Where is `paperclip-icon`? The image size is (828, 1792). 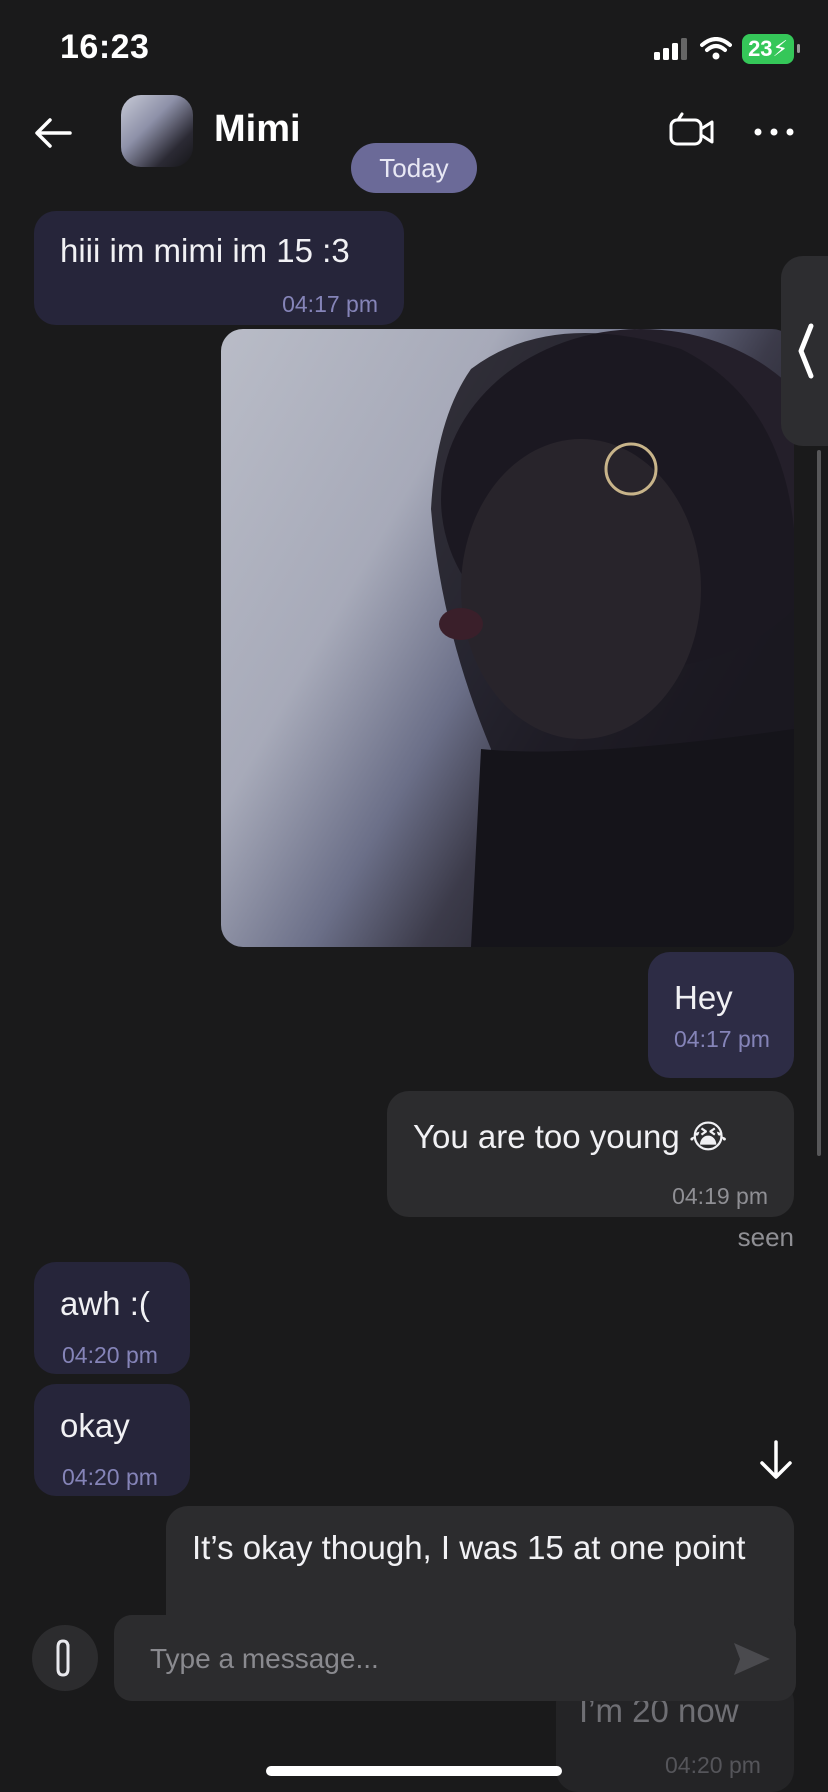 paperclip-icon is located at coordinates (63, 1658).